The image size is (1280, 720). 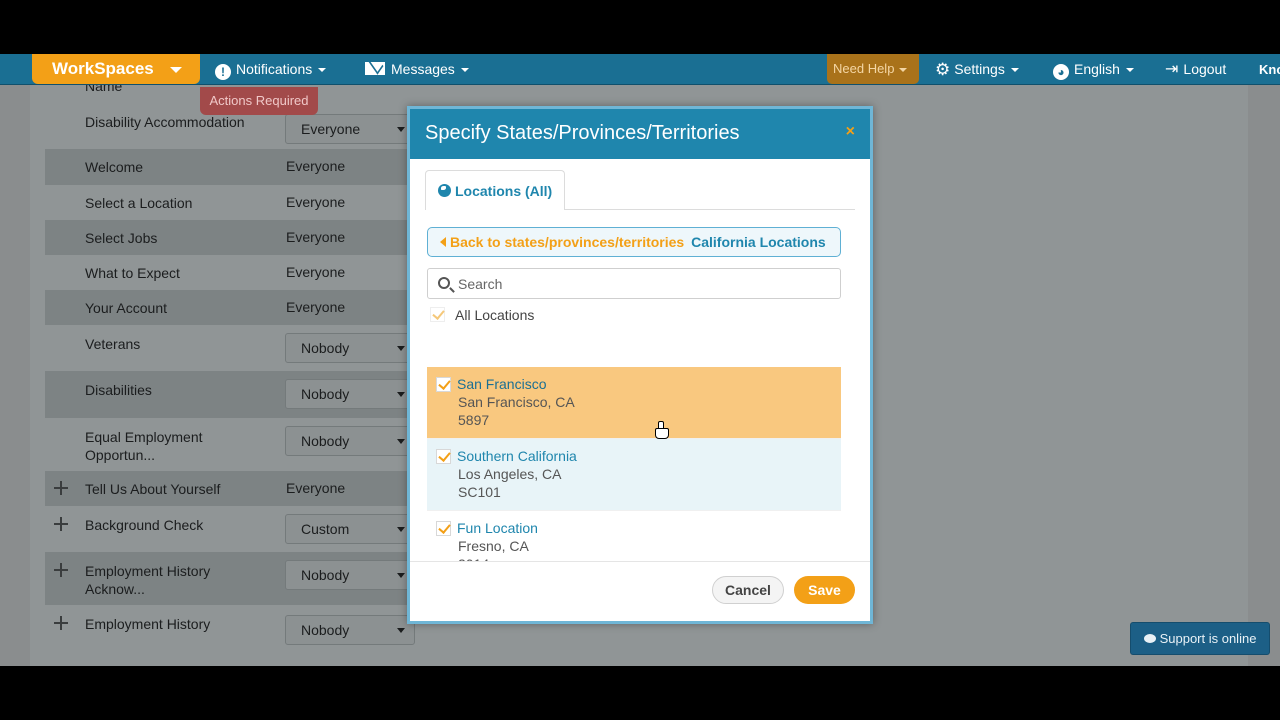 I want to click on location-city: San Francisco, CA, so click(x=516, y=402).